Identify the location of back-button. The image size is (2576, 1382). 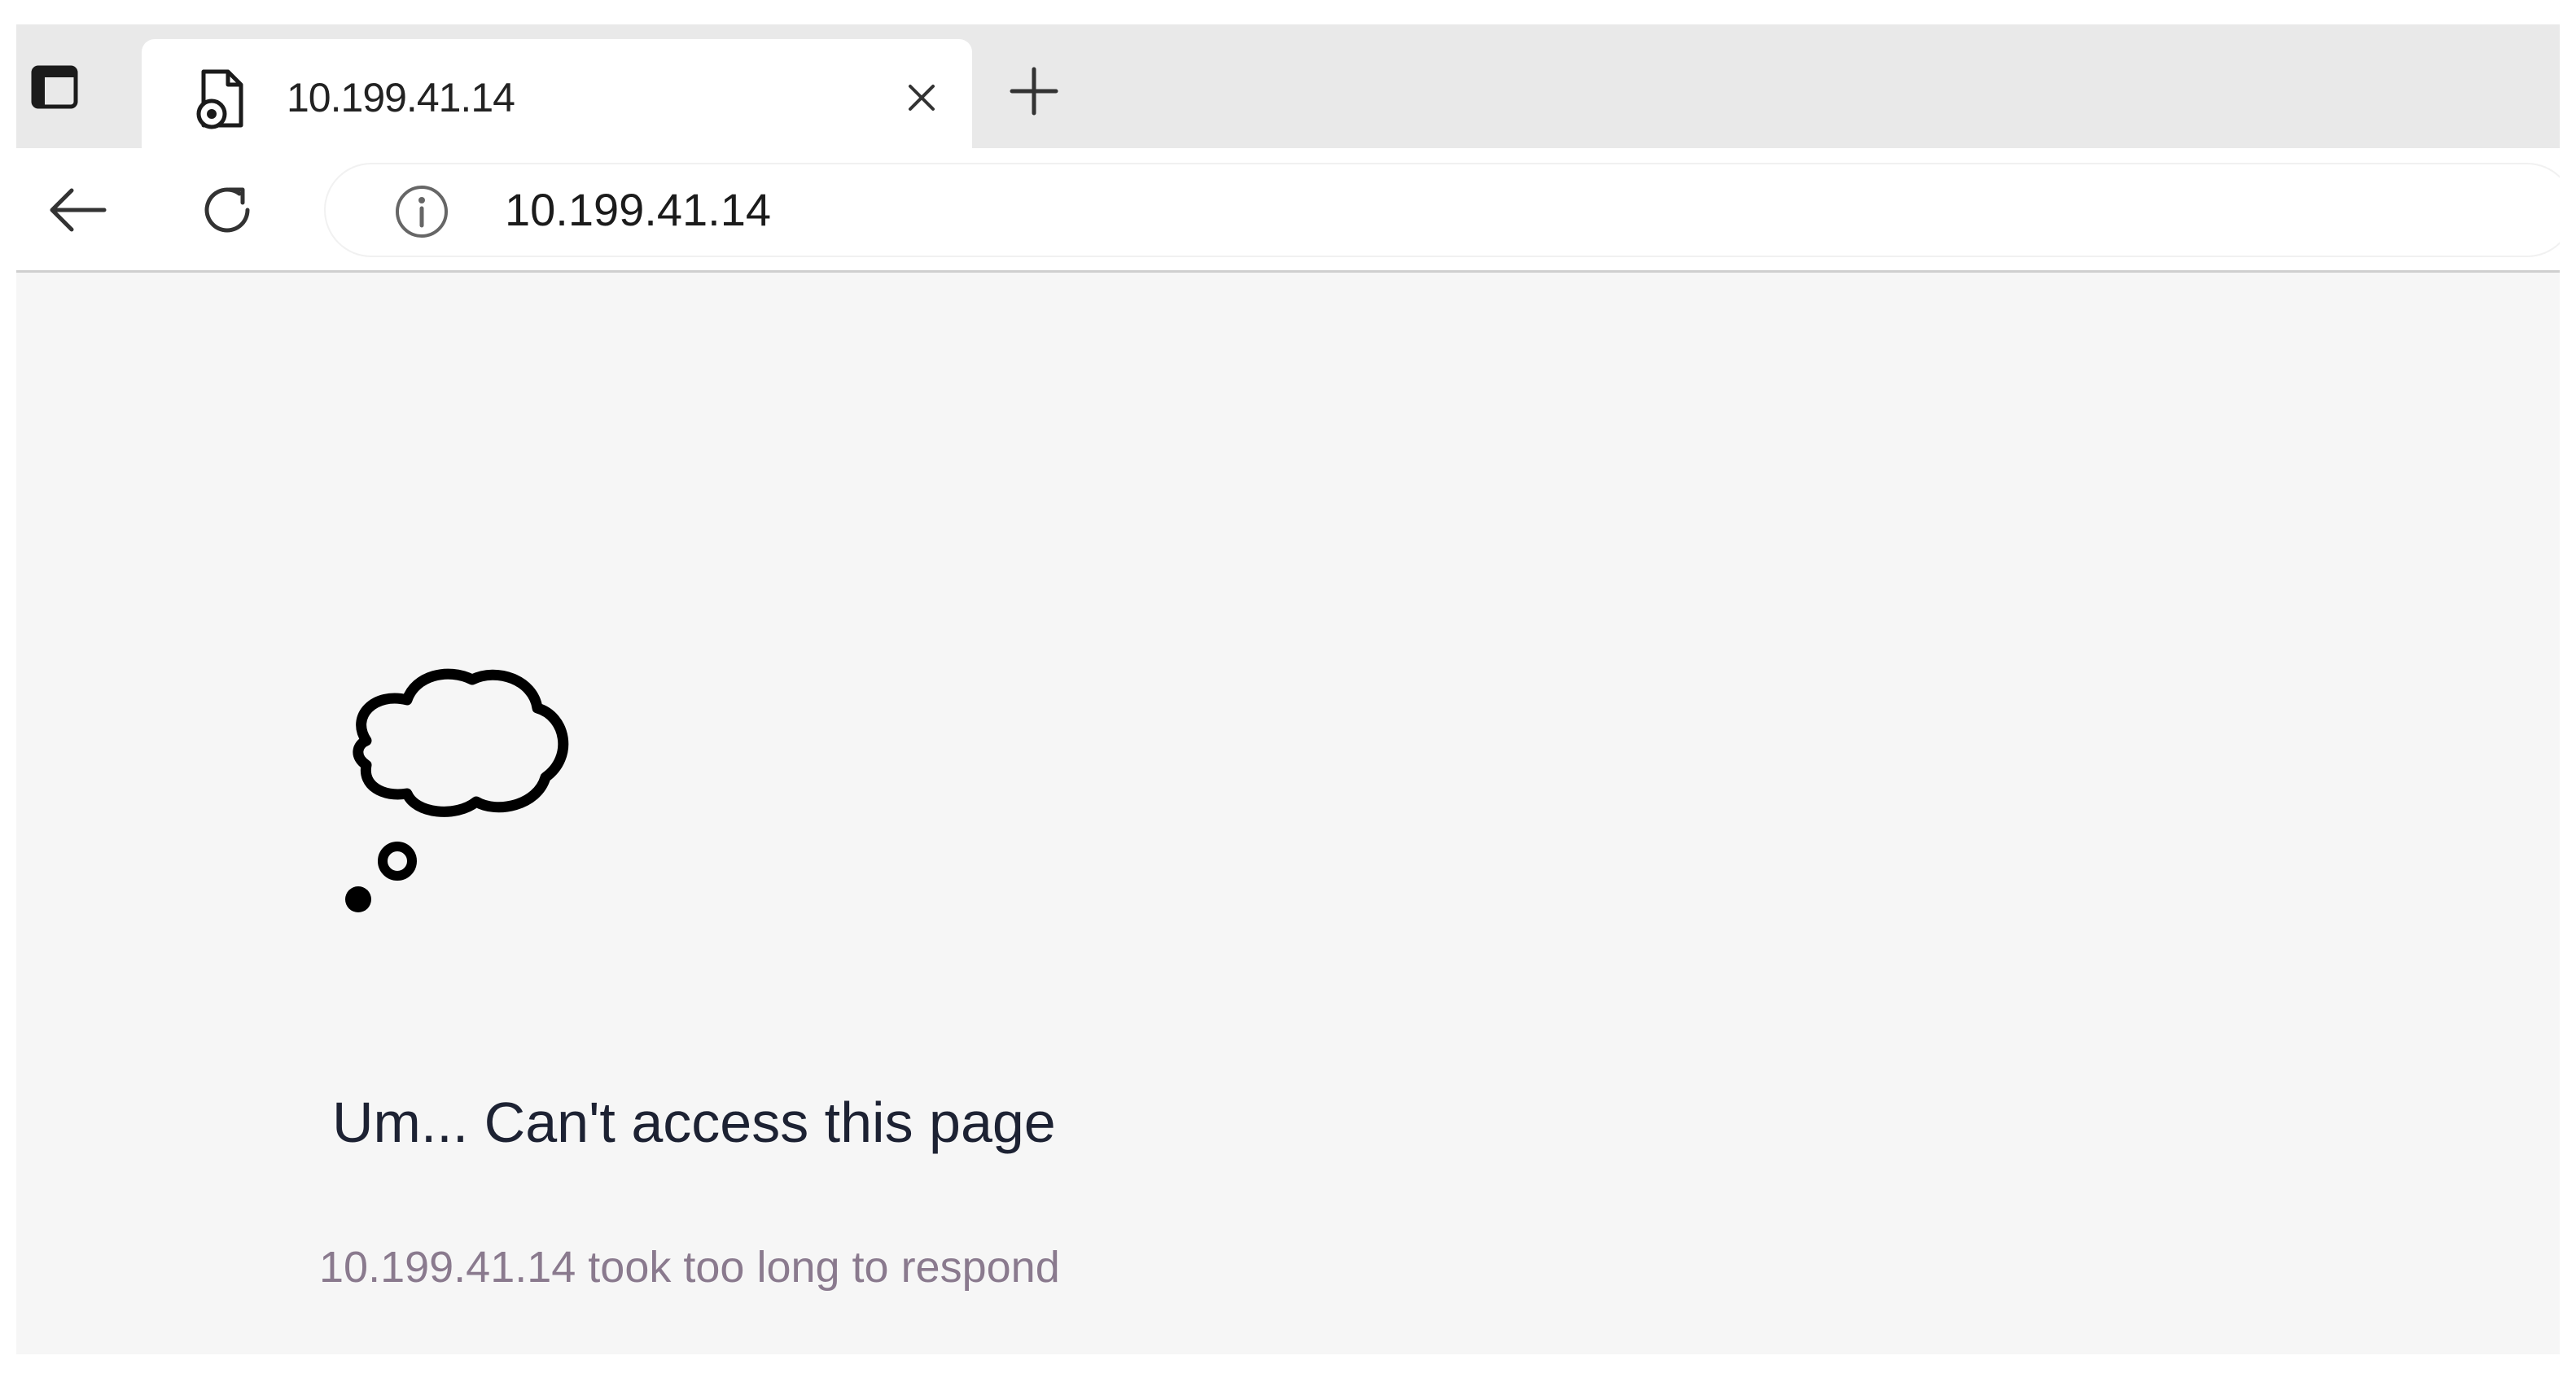
(77, 210).